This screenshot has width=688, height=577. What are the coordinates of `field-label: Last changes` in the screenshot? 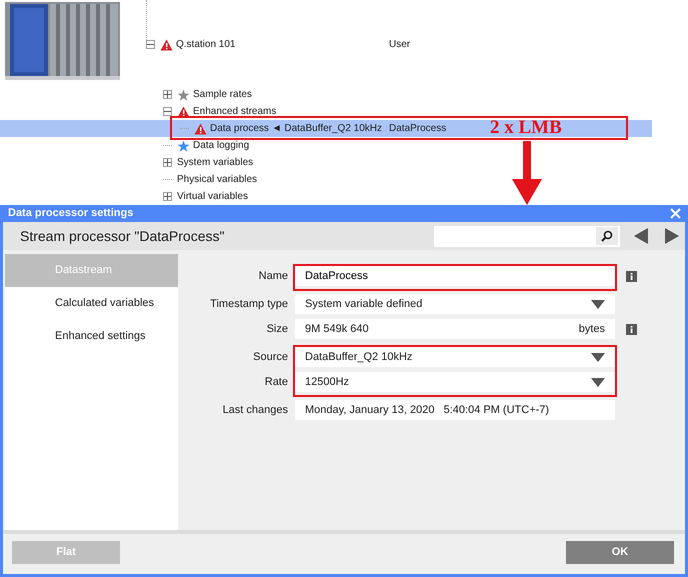 It's located at (255, 410).